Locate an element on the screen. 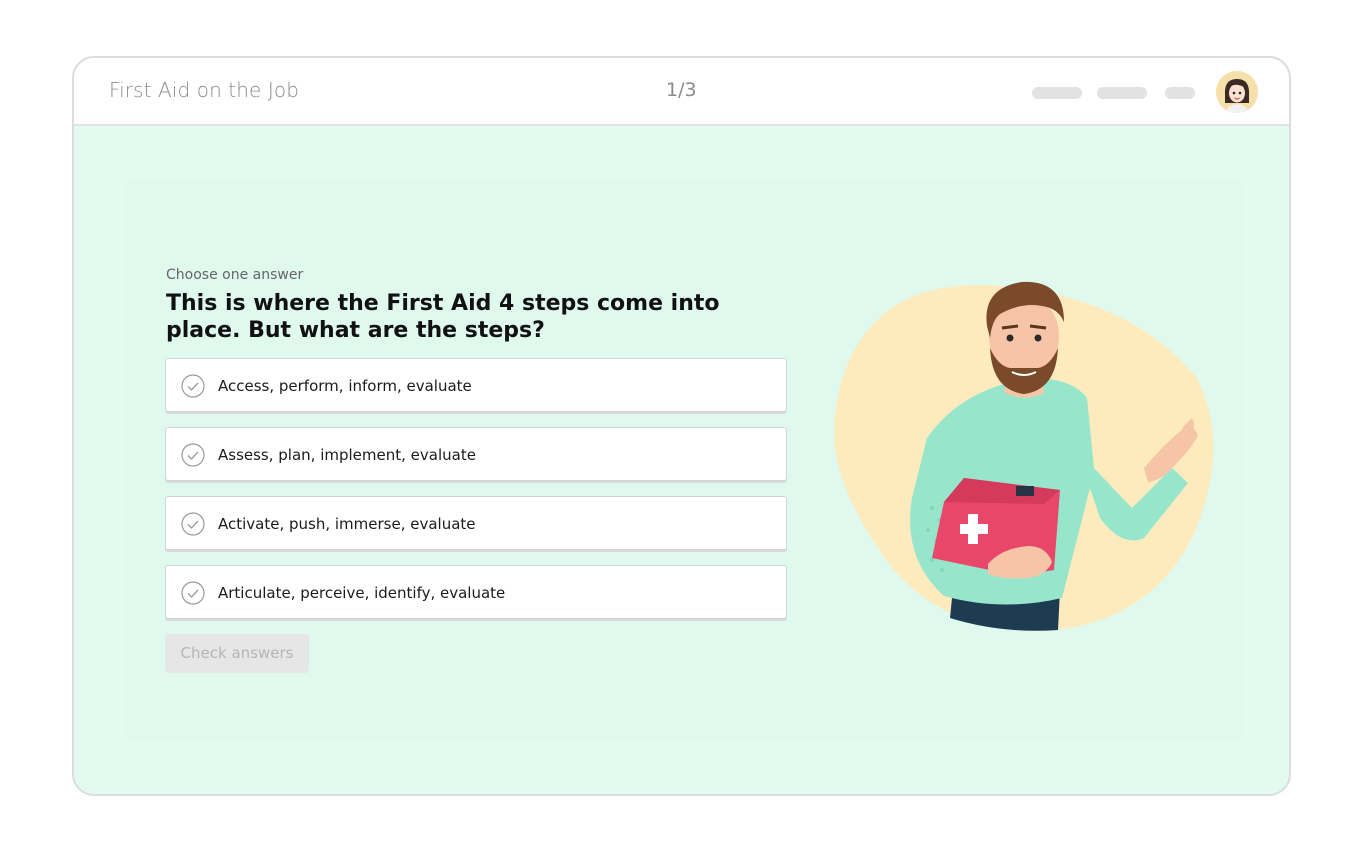 This screenshot has height=860, width=1362. course-title: First Aid on the Job is located at coordinates (204, 90).